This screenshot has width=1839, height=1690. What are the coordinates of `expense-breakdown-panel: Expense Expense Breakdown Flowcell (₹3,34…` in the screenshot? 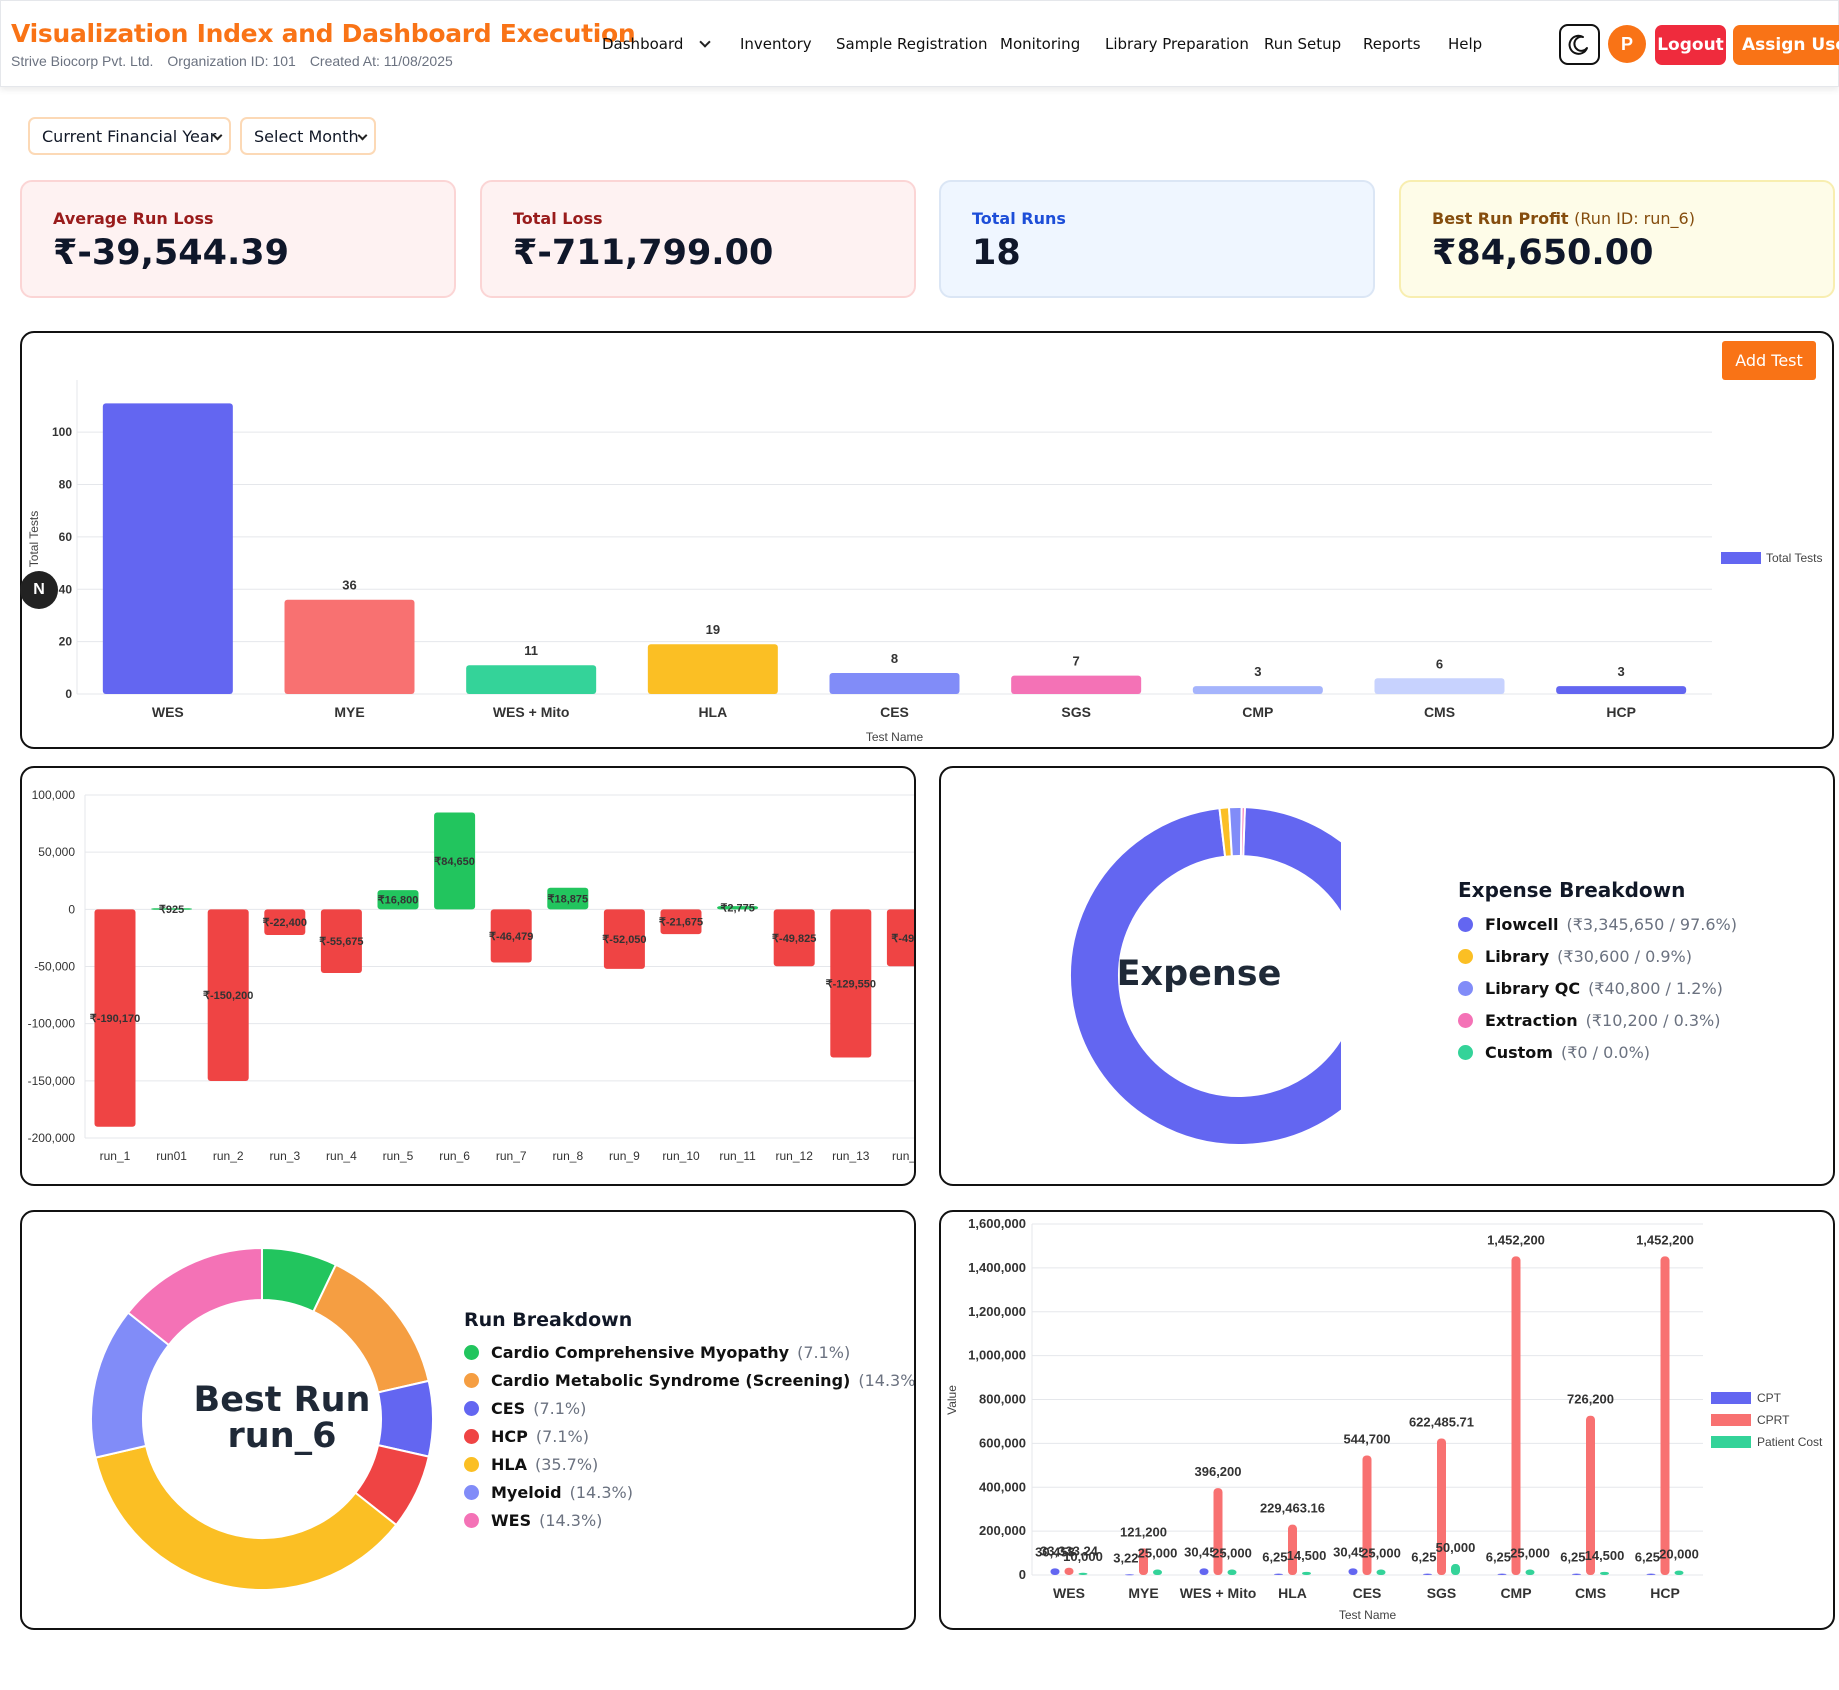 It's located at (1387, 976).